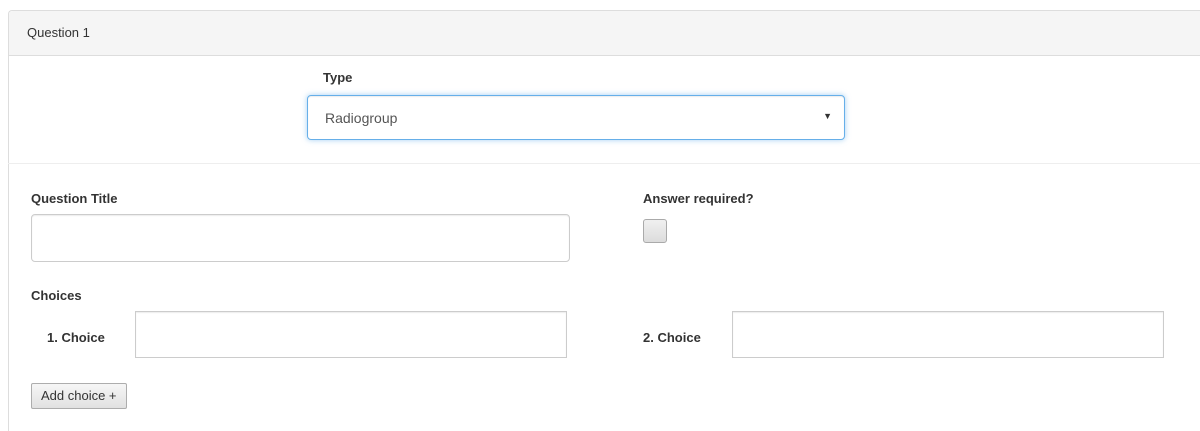 The width and height of the screenshot is (1200, 431). Describe the element at coordinates (698, 198) in the screenshot. I see `answer-required-label: Answer required?` at that location.